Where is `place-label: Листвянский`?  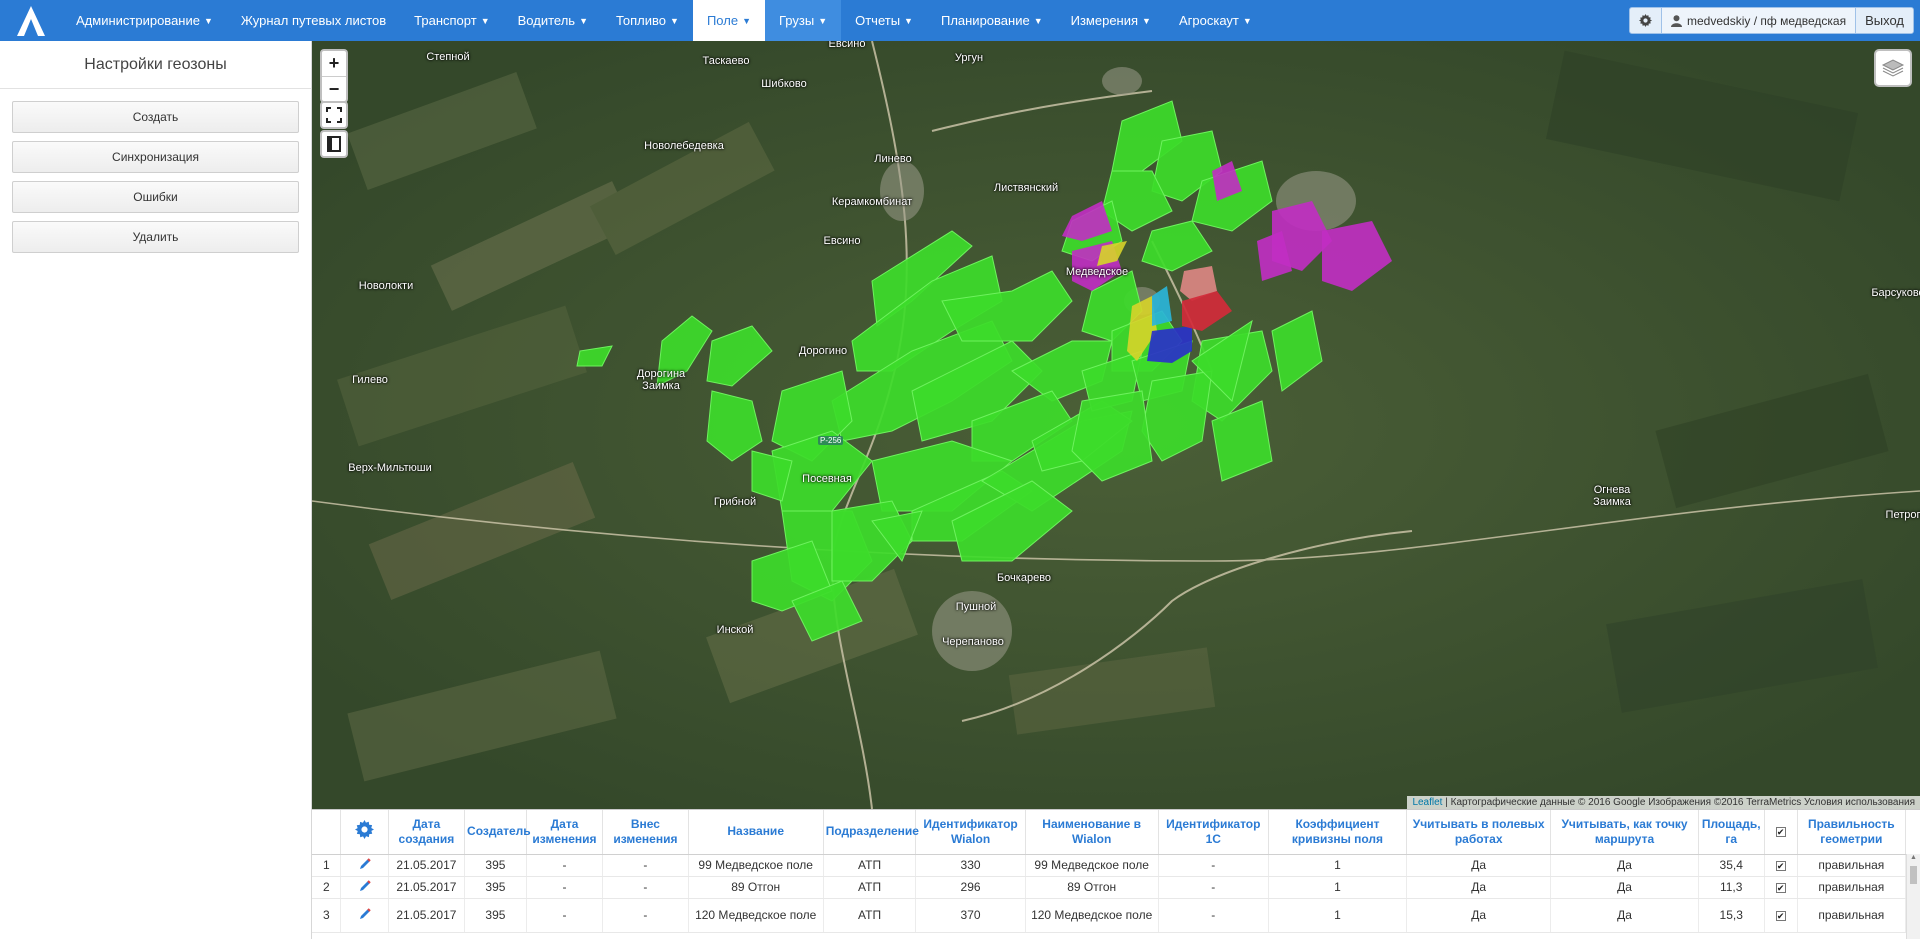 place-label: Листвянский is located at coordinates (1026, 188).